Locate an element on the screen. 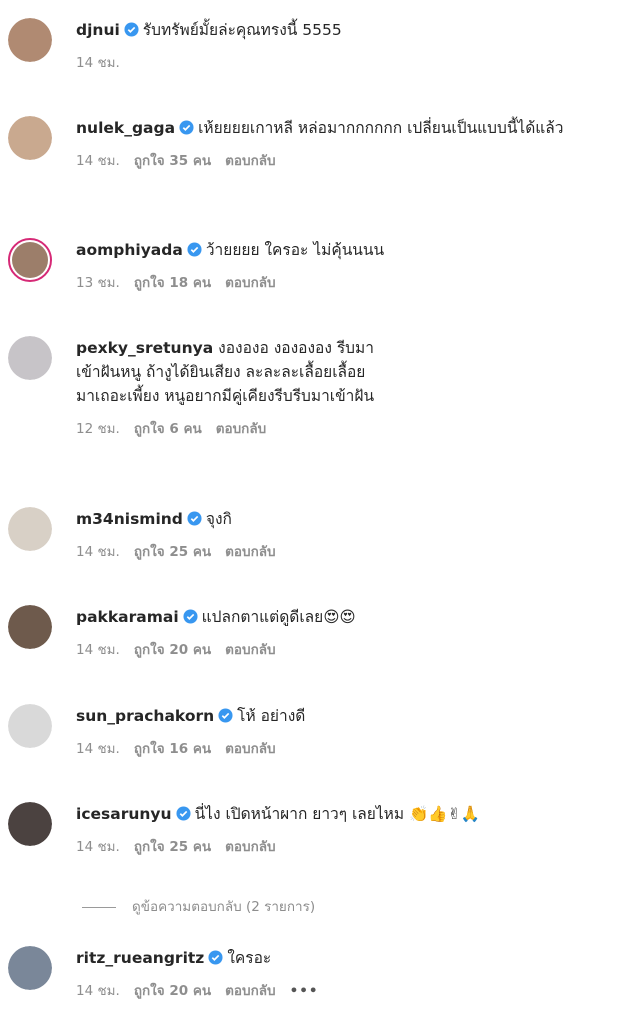 The image size is (622, 1024). view-replies-button: ดูข้อความตอบกลับ (2 รายการ) is located at coordinates (198, 907).